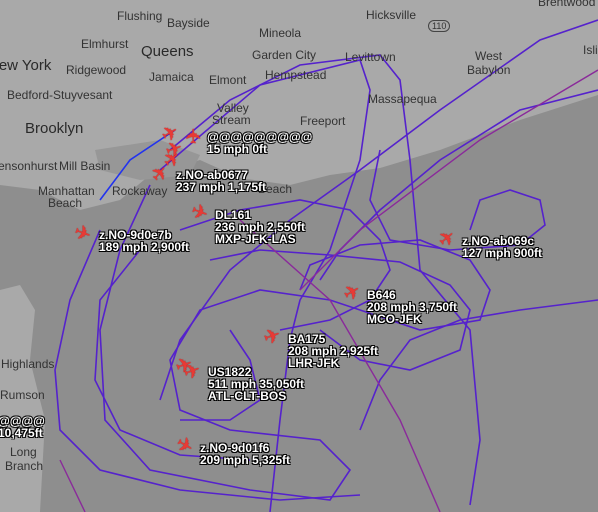 The width and height of the screenshot is (598, 512). Describe the element at coordinates (370, 57) in the screenshot. I see `place-label: Levittown` at that location.